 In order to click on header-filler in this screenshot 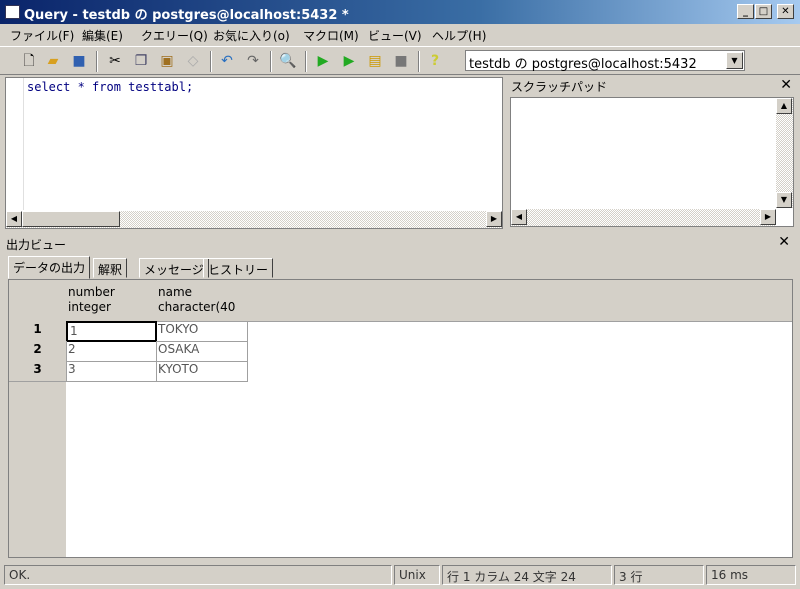, I will do `click(519, 301)`.